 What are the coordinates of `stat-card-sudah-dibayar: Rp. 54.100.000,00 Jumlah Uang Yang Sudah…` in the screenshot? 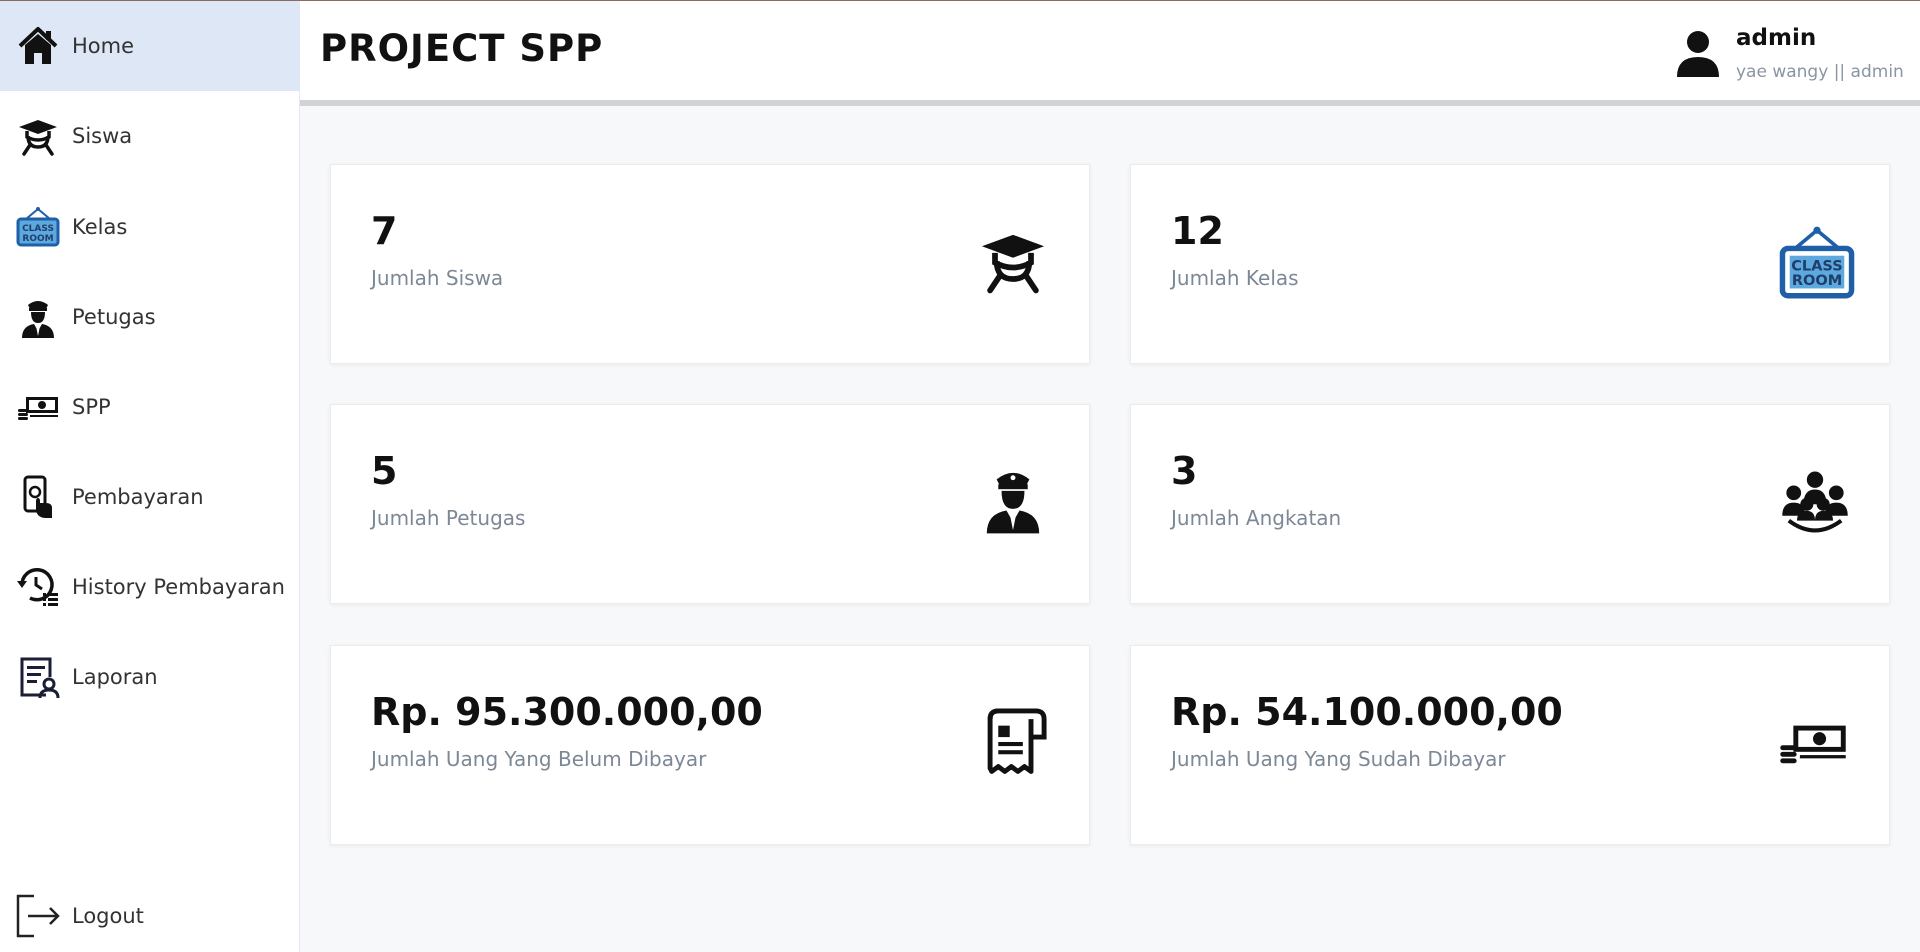 It's located at (1510, 745).